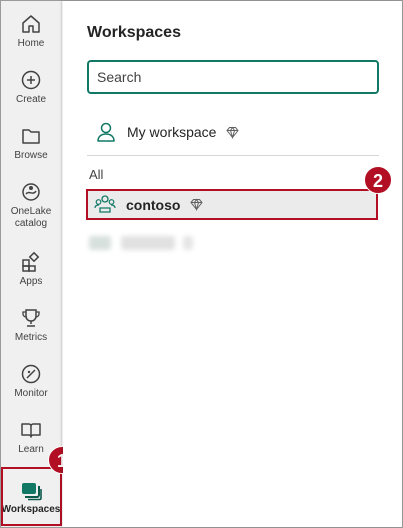 This screenshot has height=528, width=403. I want to click on section-label-all: All, so click(96, 174).